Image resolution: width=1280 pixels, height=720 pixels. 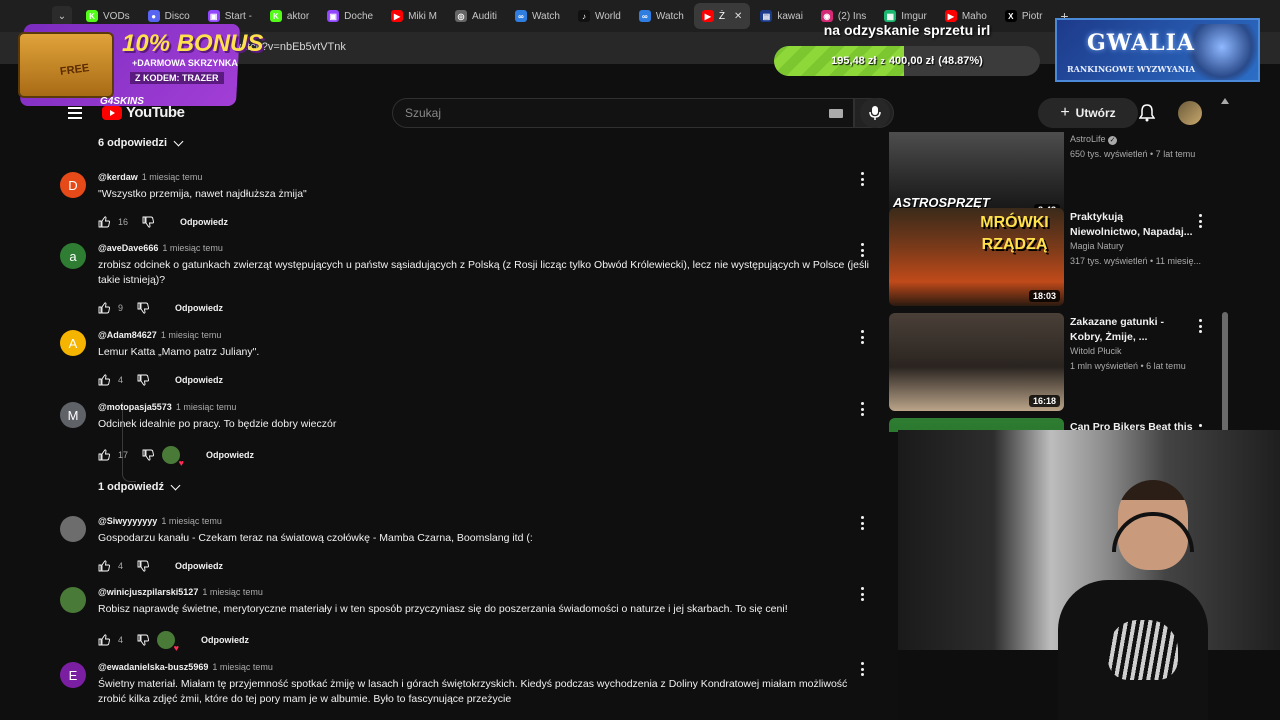 I want to click on replies-toggle: 1 odpowiedź, so click(x=139, y=486).